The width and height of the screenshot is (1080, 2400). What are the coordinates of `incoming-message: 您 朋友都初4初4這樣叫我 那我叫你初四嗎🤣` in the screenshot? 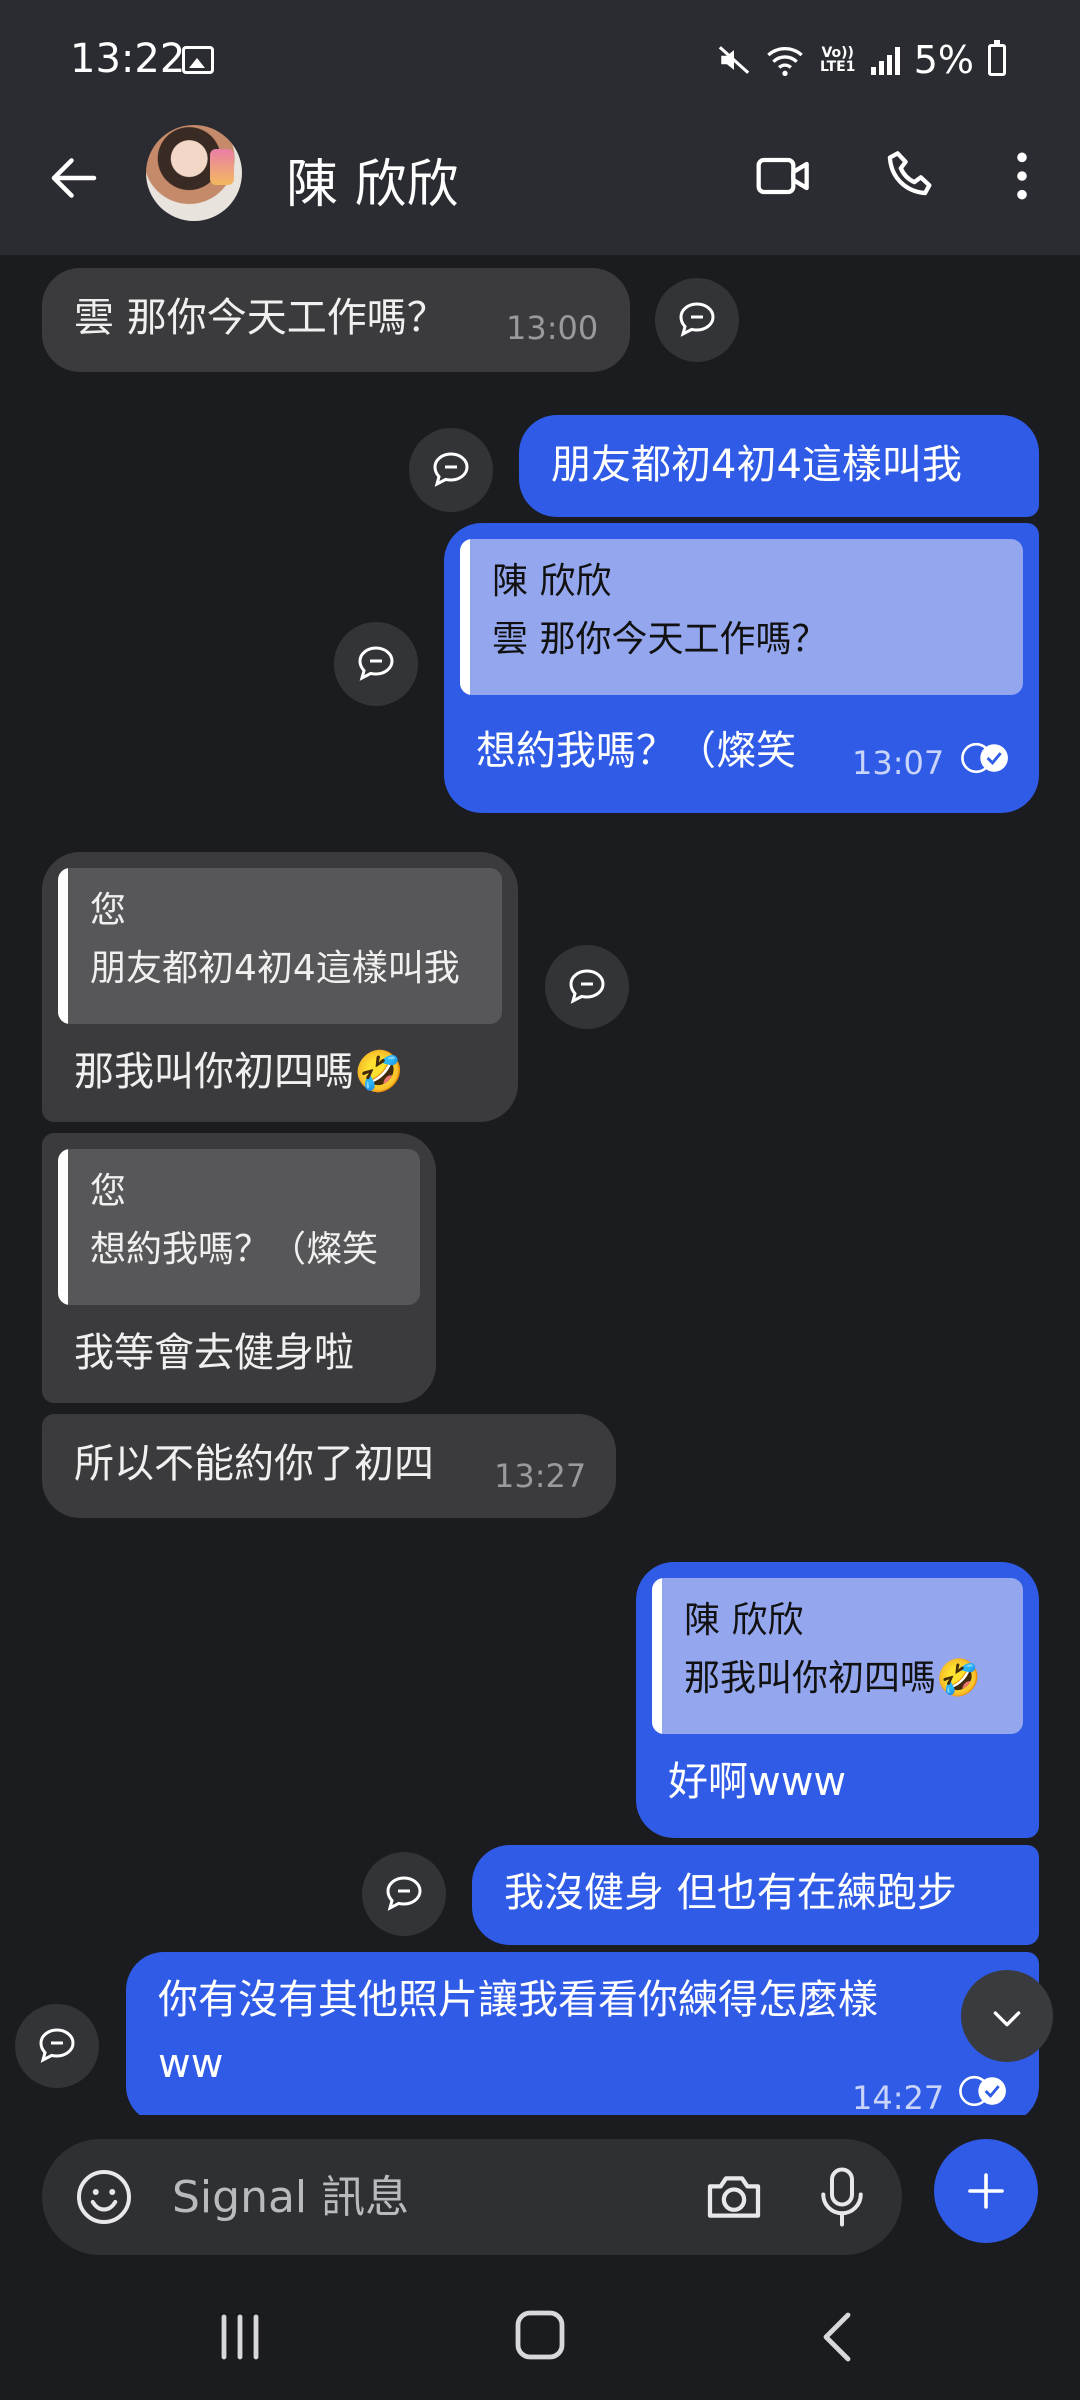 It's located at (280, 987).